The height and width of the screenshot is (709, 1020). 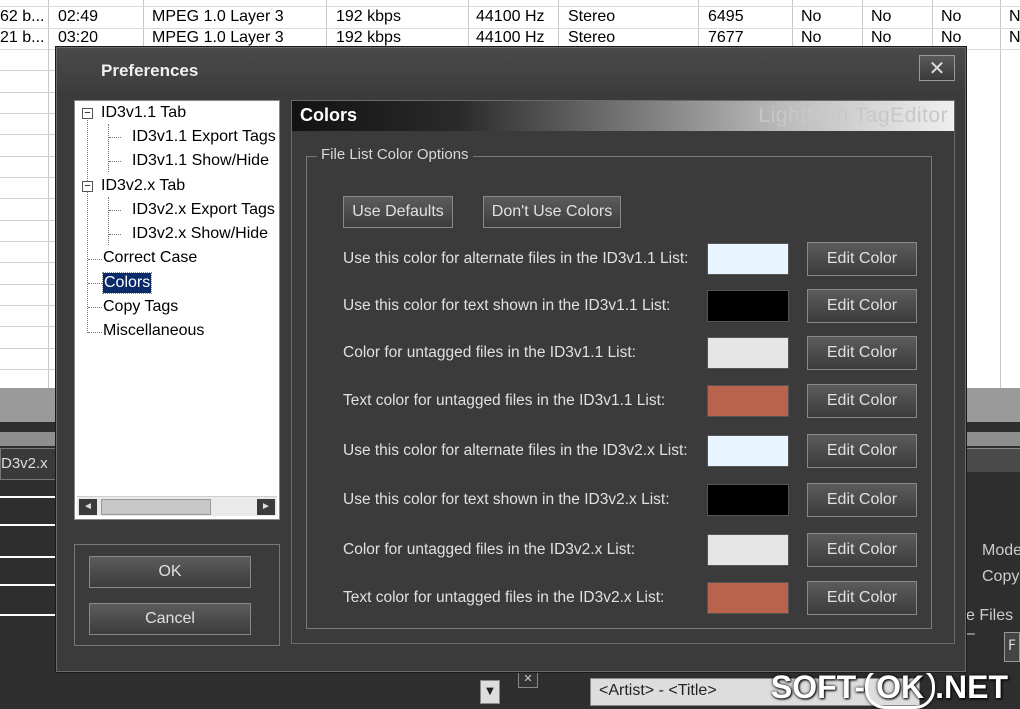 I want to click on panel-header: Colors LightMan TagEditor, so click(x=623, y=116).